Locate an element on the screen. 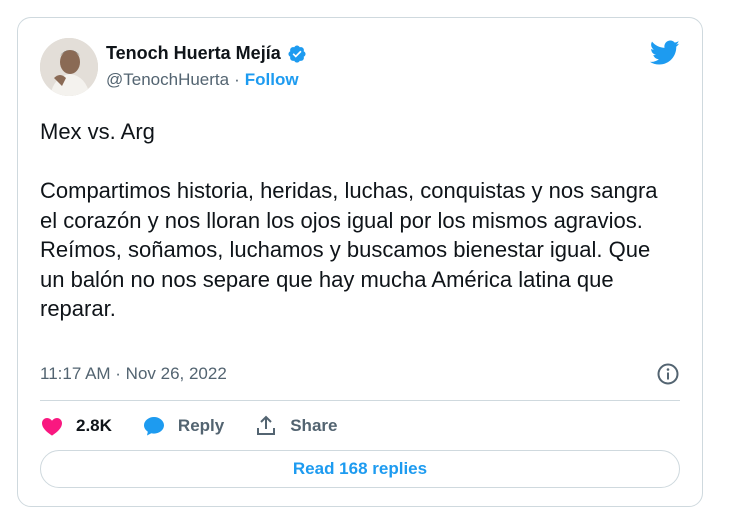 The height and width of the screenshot is (517, 747). action-bar: 2.8K Reply Share is located at coordinates (203, 426).